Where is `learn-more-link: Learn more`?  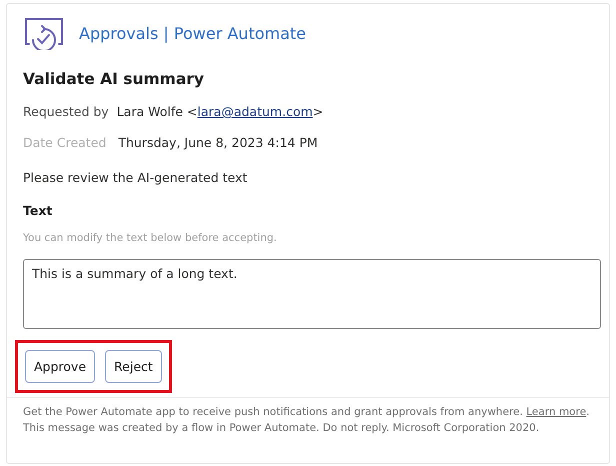
learn-more-link: Learn more is located at coordinates (556, 412).